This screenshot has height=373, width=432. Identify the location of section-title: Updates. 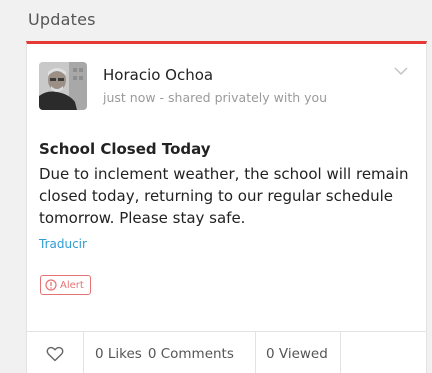
(62, 19).